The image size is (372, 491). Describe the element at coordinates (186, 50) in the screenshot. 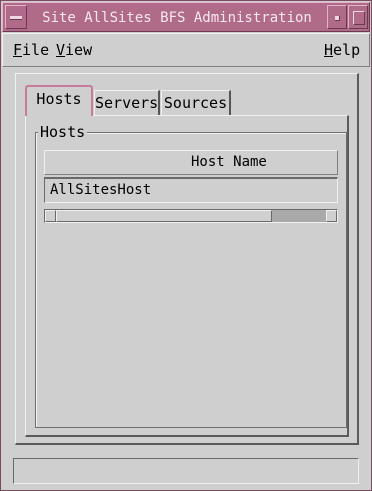

I see `menu-bar: File View Help` at that location.